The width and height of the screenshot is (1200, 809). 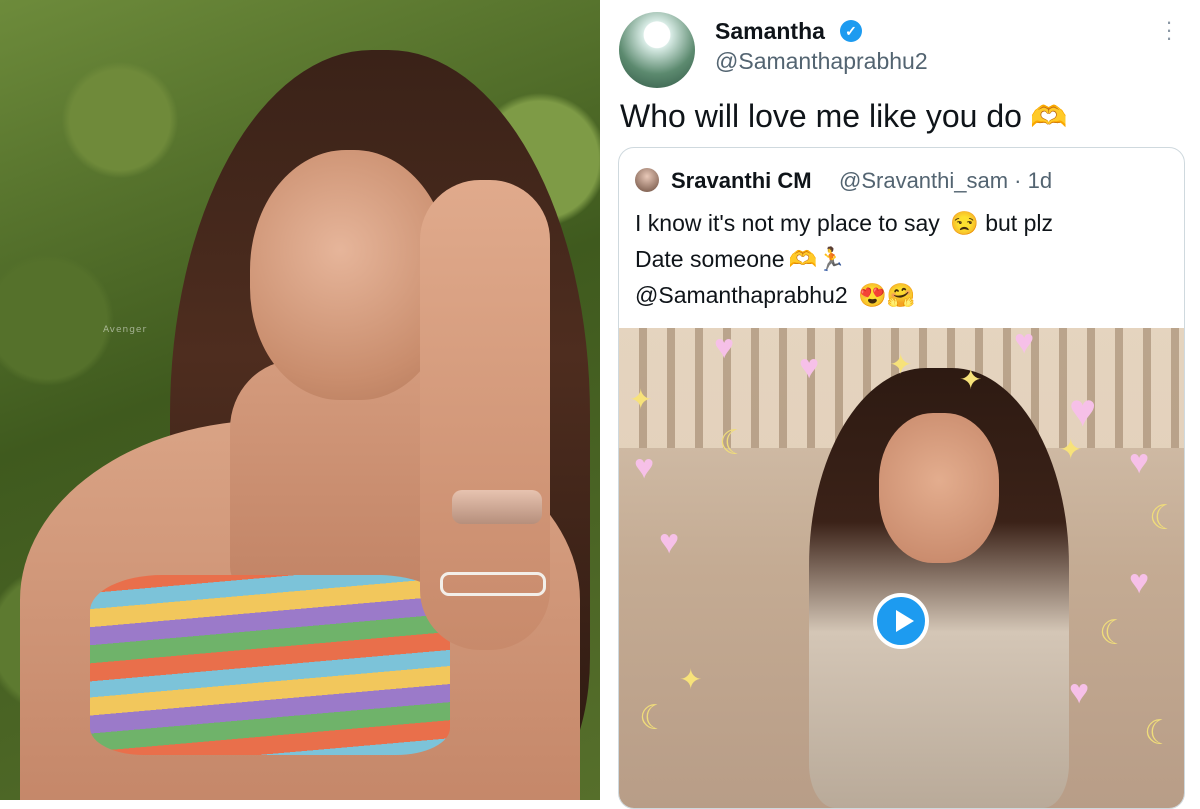 What do you see at coordinates (741, 295) in the screenshot?
I see `quote-mention: @Samanthaprabhu2` at bounding box center [741, 295].